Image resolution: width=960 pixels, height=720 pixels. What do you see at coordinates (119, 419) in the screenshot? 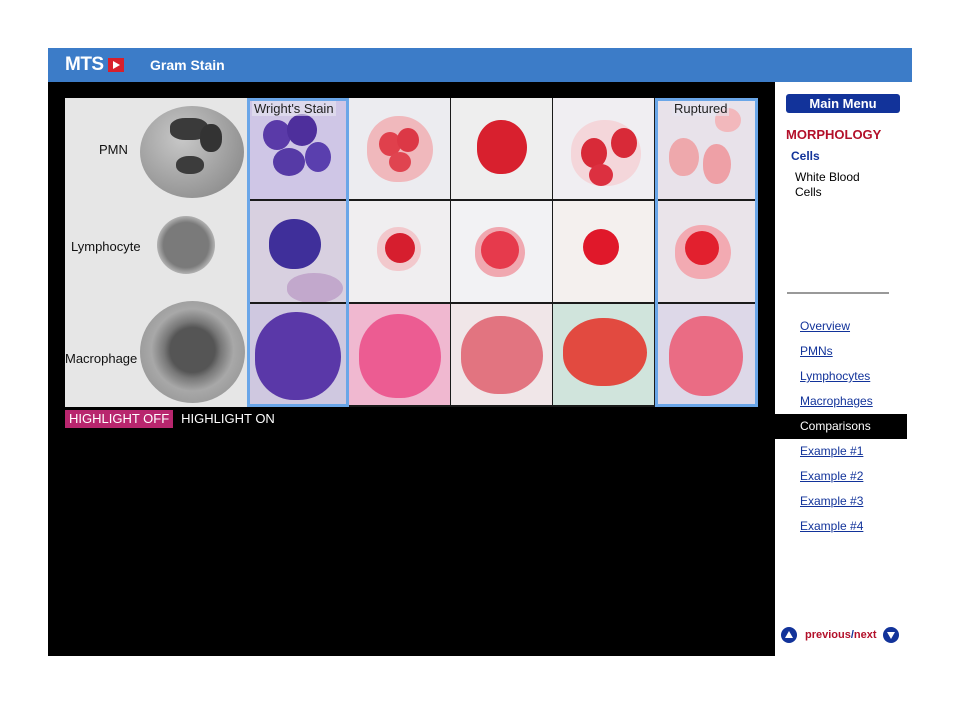
I see `highlight-off-button: HIGHLIGHT OFF` at bounding box center [119, 419].